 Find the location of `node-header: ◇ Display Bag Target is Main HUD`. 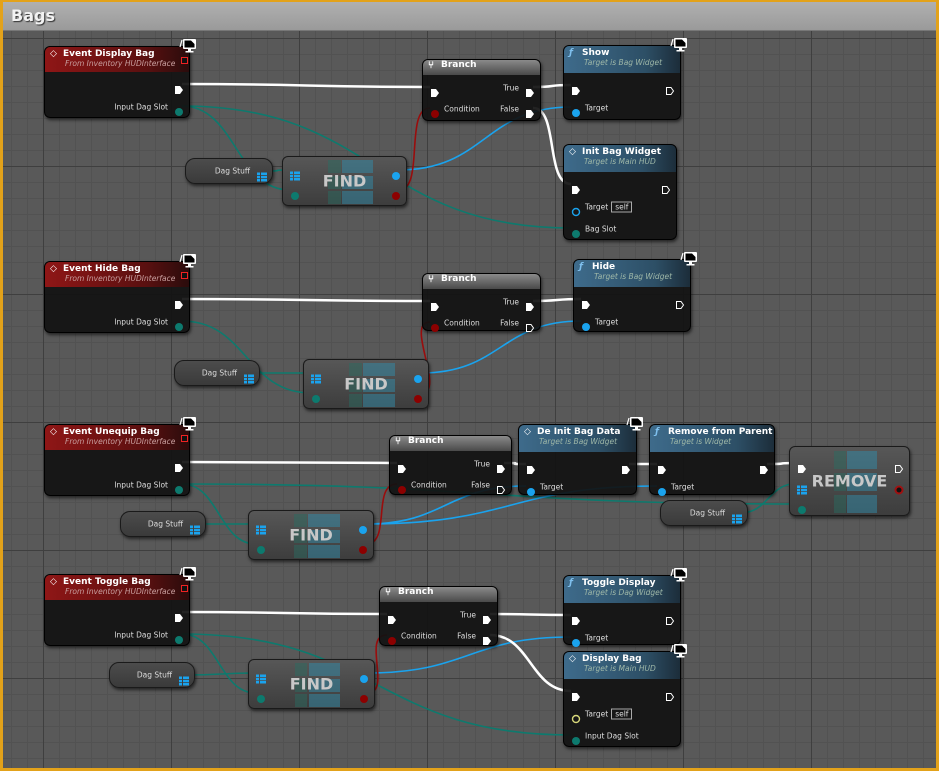

node-header: ◇ Display Bag Target is Main HUD is located at coordinates (622, 665).